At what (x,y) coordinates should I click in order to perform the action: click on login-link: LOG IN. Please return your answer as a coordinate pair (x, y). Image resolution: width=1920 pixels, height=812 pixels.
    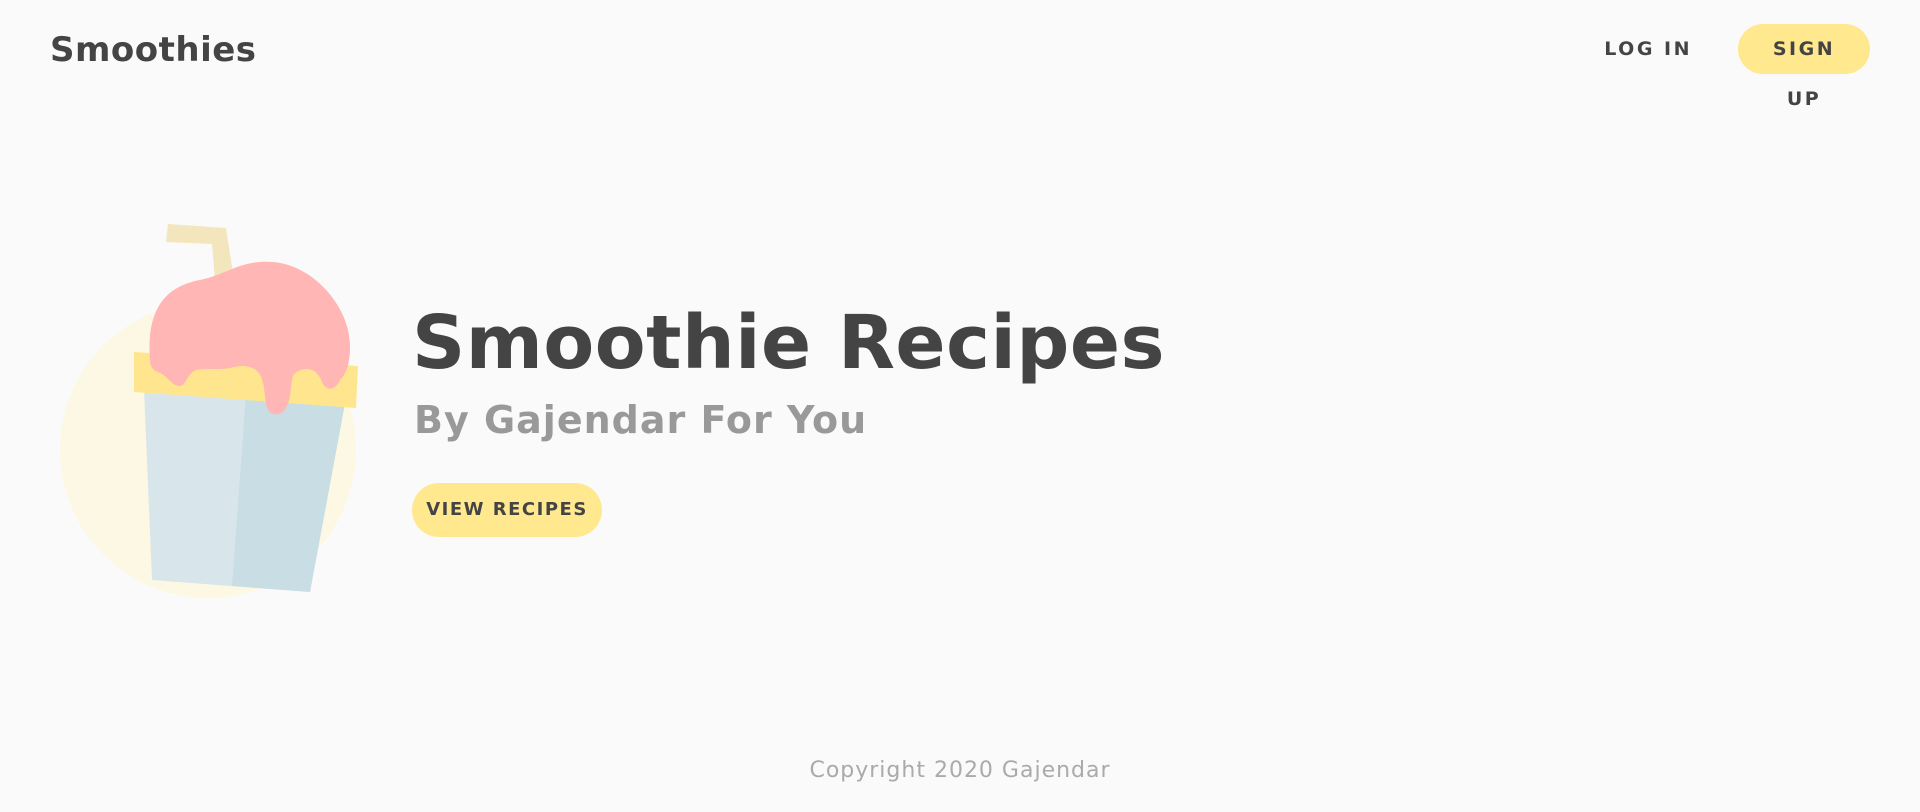
    Looking at the image, I should click on (1648, 49).